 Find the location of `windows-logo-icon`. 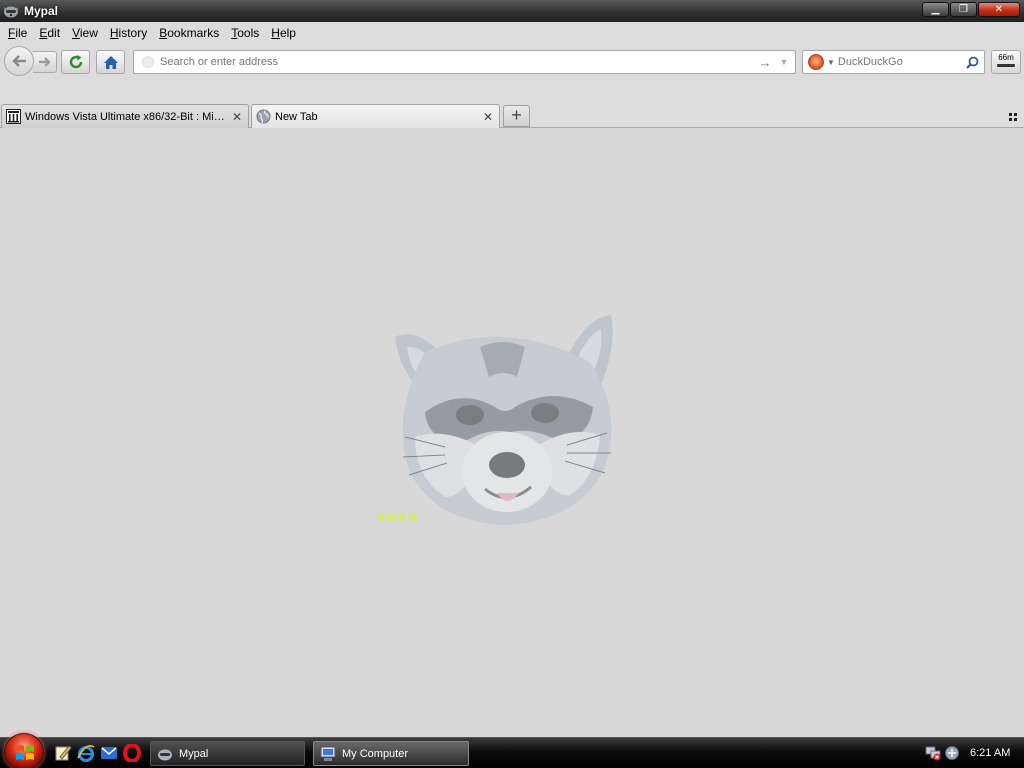

windows-logo-icon is located at coordinates (25, 752).